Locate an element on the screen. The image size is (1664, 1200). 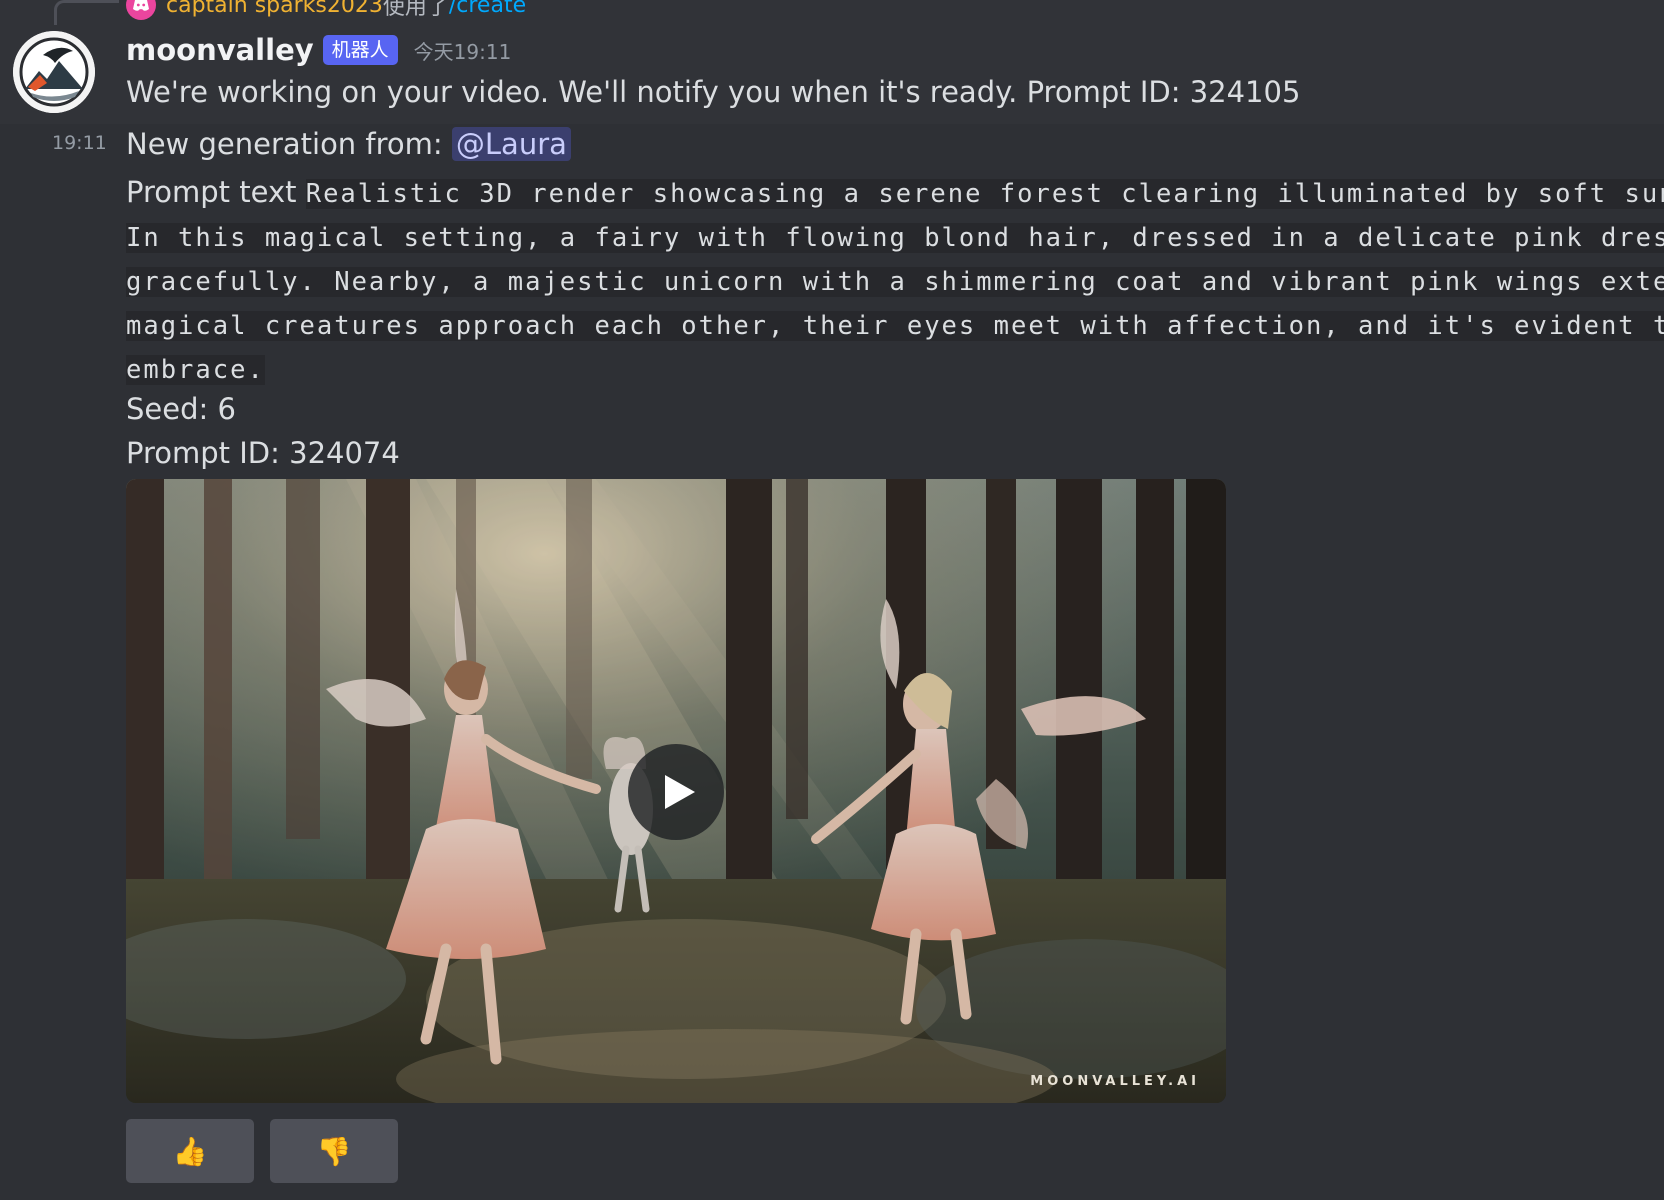
thumbs-down-button: 👎 is located at coordinates (334, 1151).